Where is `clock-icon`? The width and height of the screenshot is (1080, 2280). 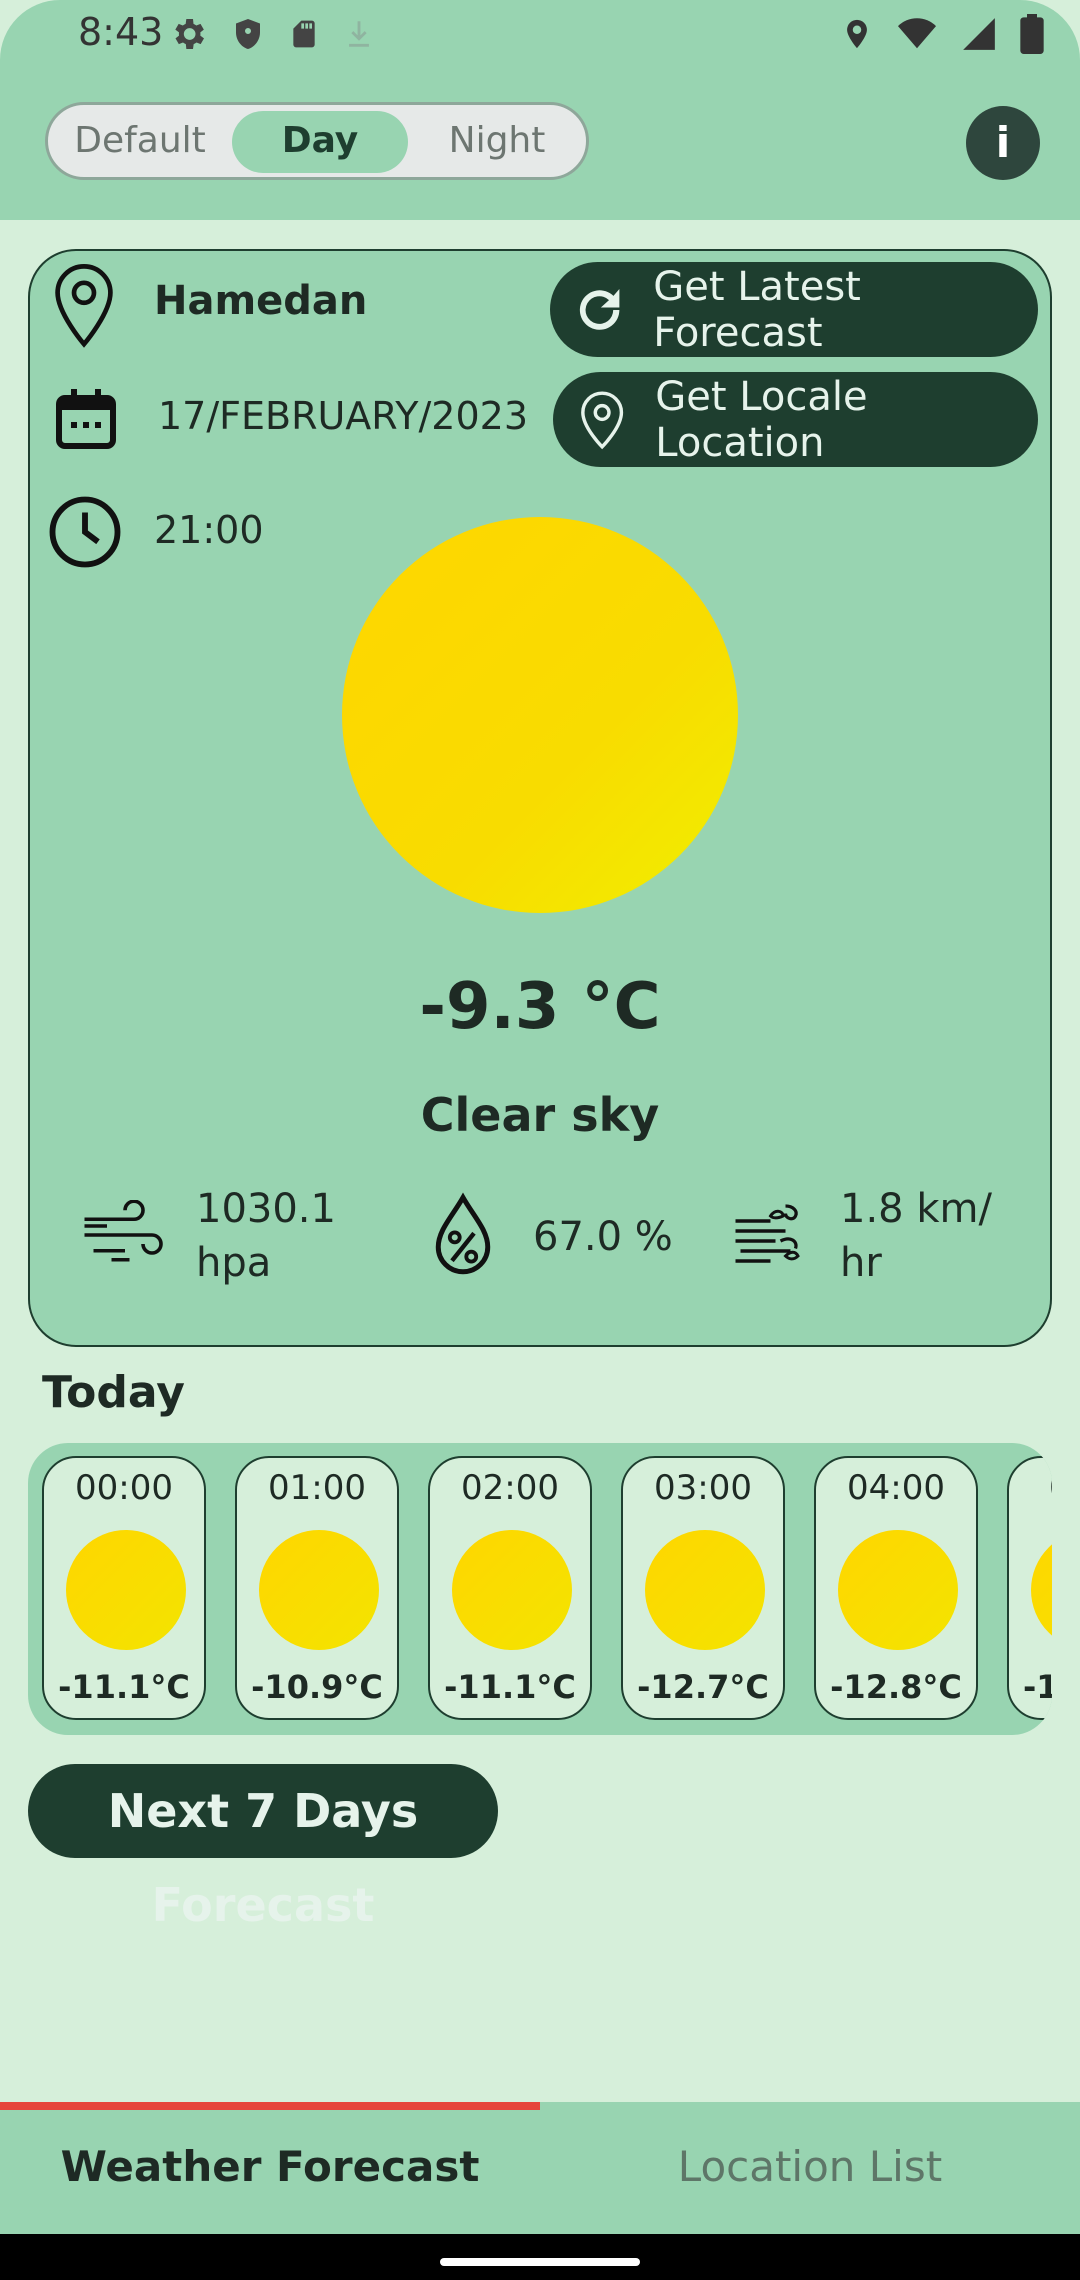
clock-icon is located at coordinates (85, 532).